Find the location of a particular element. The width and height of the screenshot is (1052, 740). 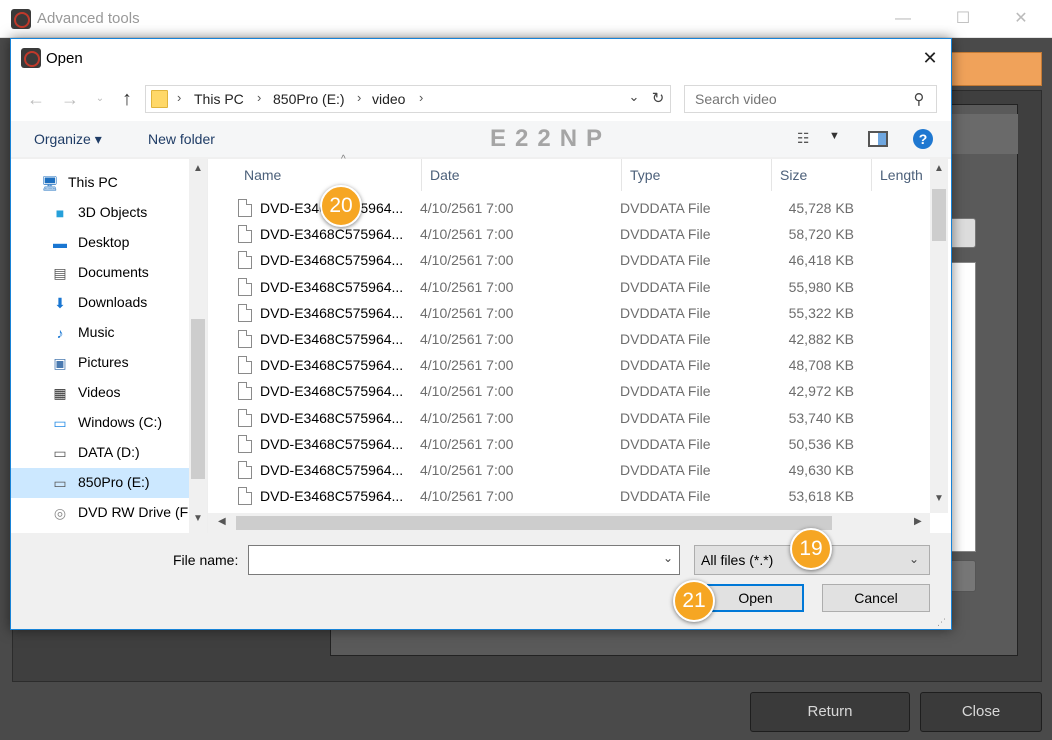

column-header-length: Length is located at coordinates (903, 175).